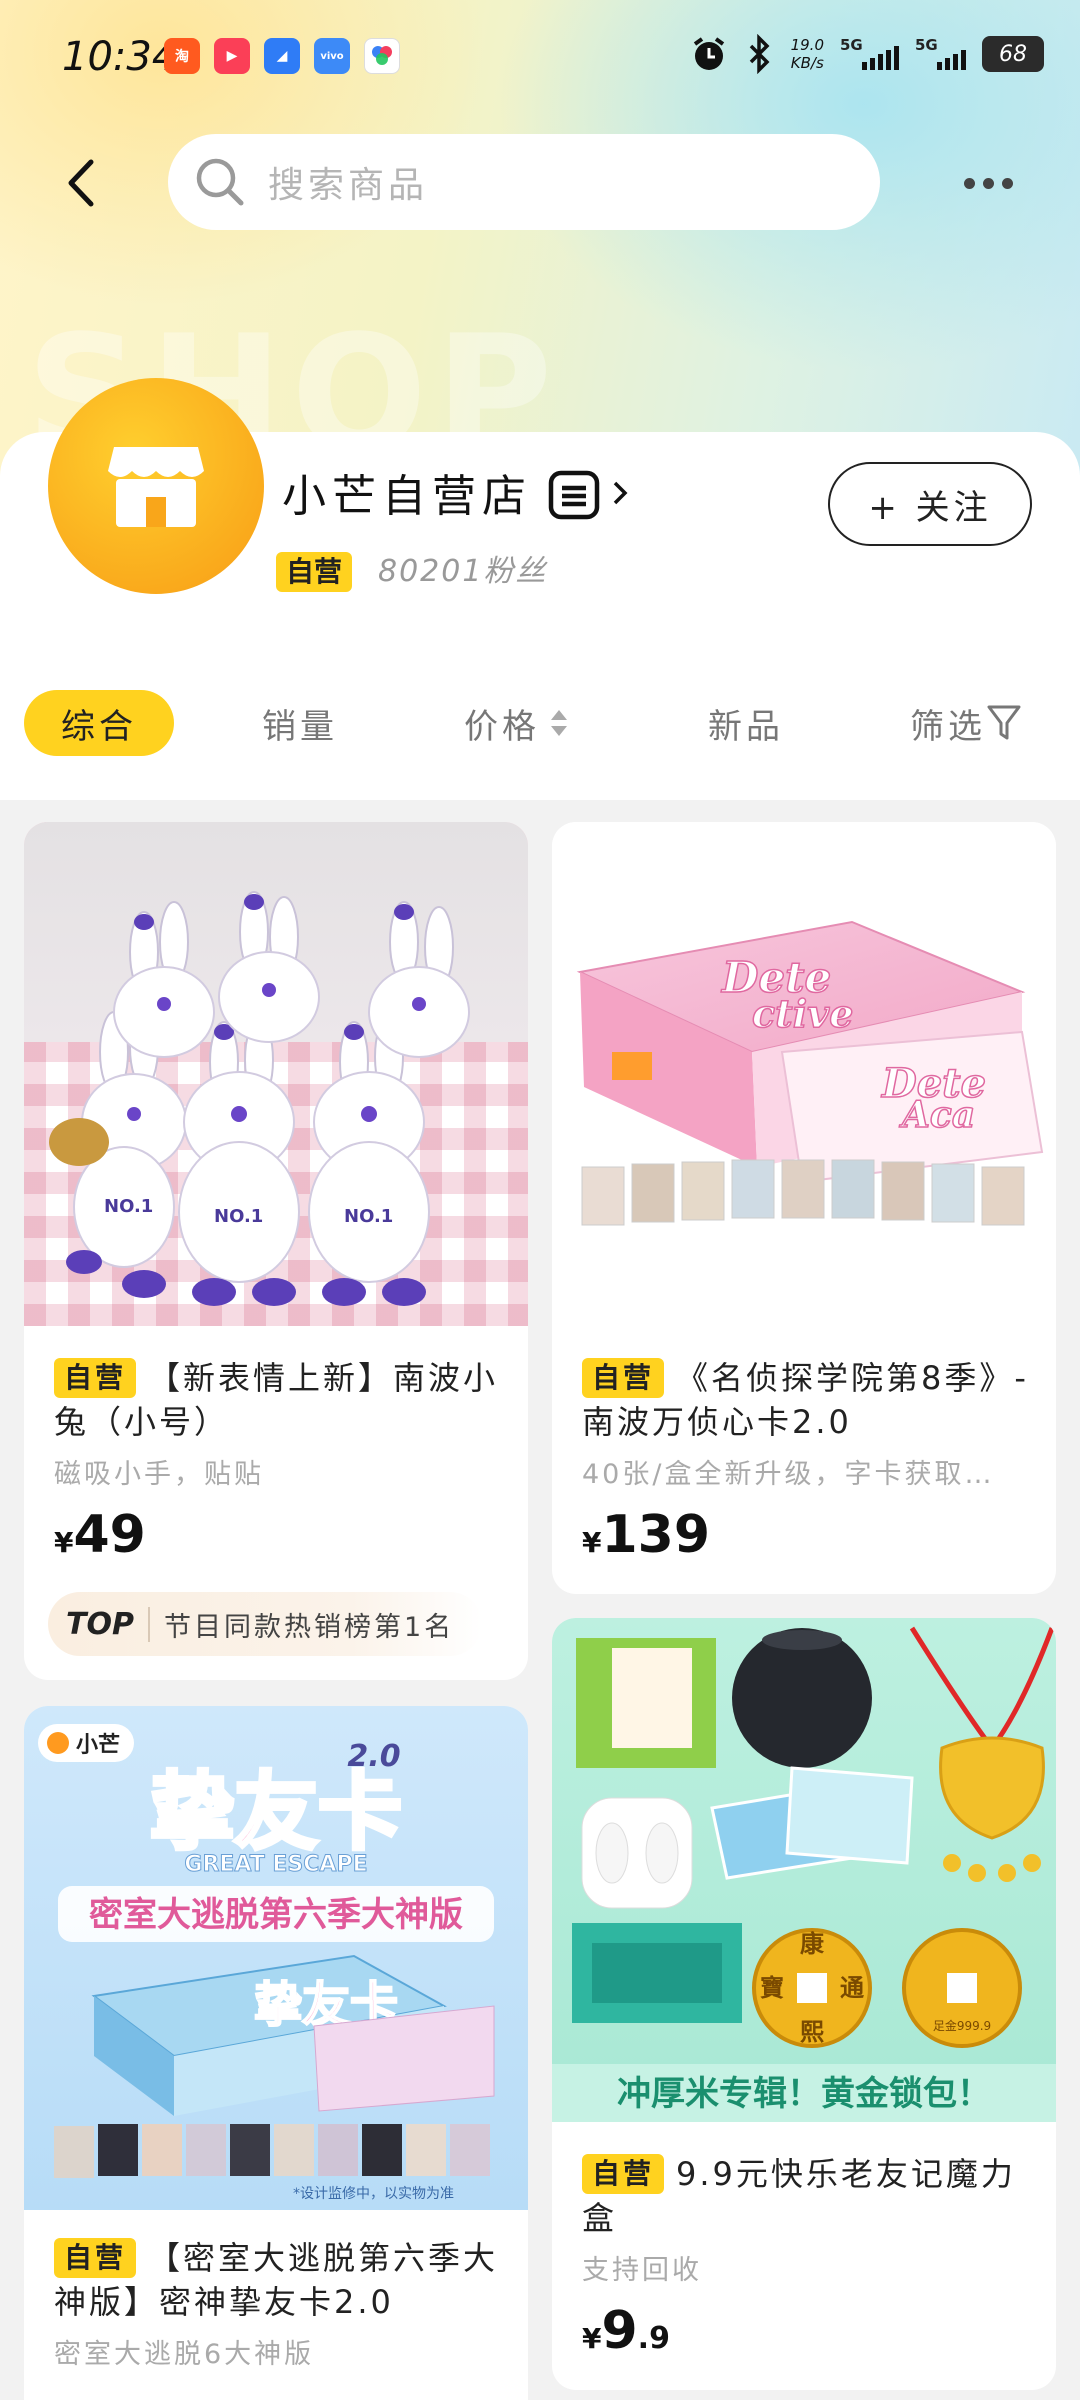  I want to click on fan-count: 80201粉丝, so click(463, 571).